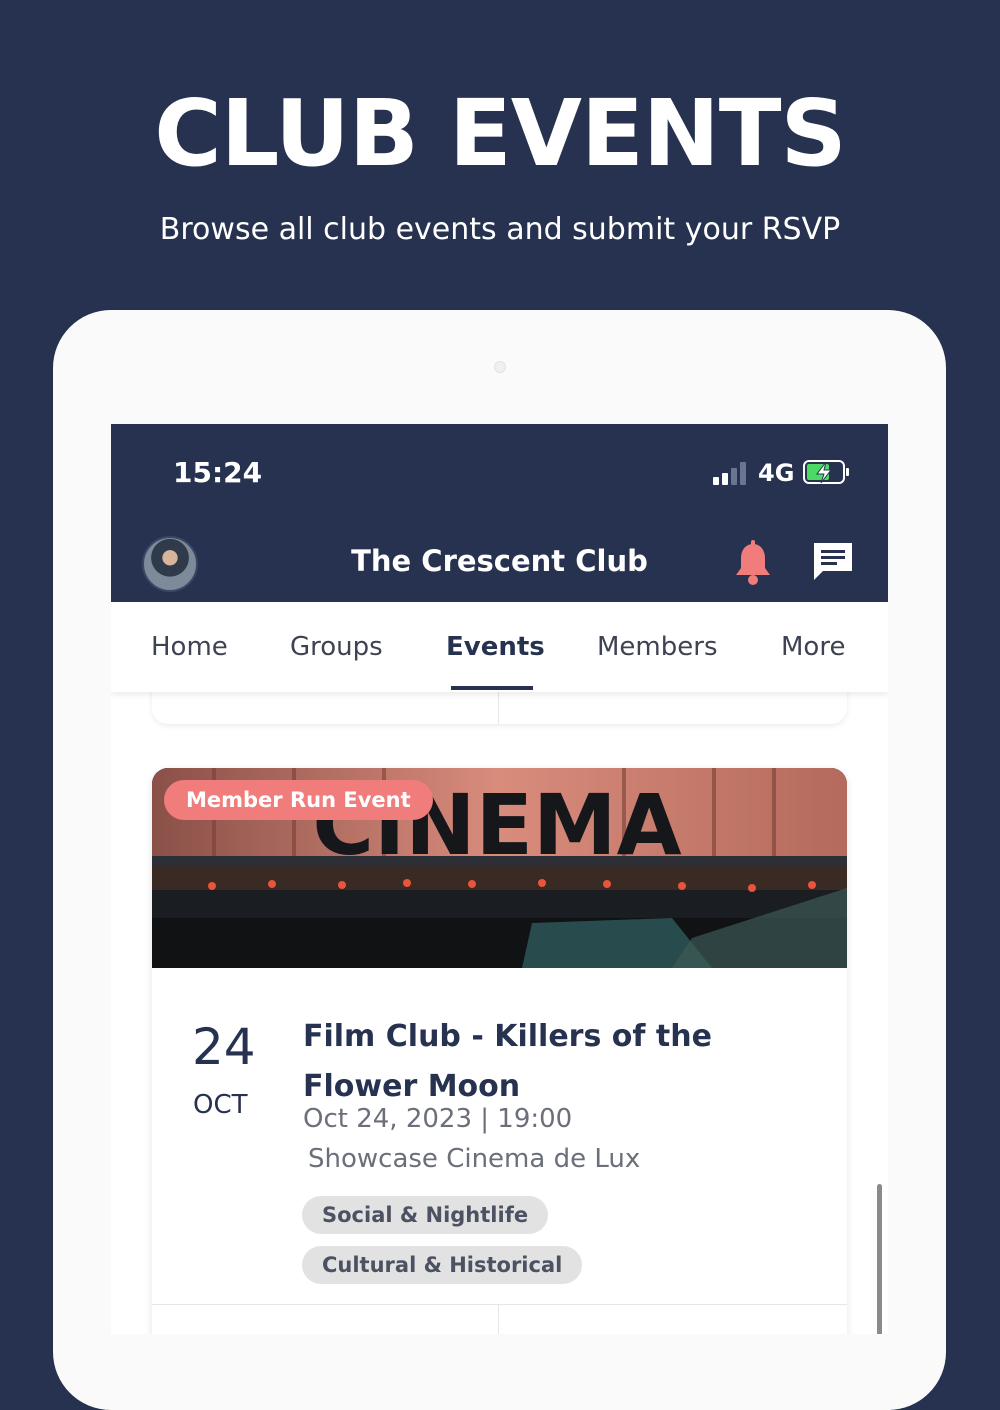 The width and height of the screenshot is (1000, 1410). What do you see at coordinates (336, 647) in the screenshot?
I see `tab-groups: Groups` at bounding box center [336, 647].